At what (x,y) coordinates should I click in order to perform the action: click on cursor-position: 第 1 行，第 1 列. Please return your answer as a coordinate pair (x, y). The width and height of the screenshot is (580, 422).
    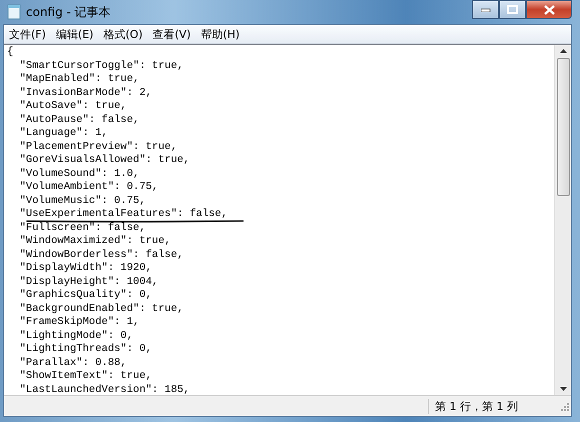
    Looking at the image, I should click on (491, 406).